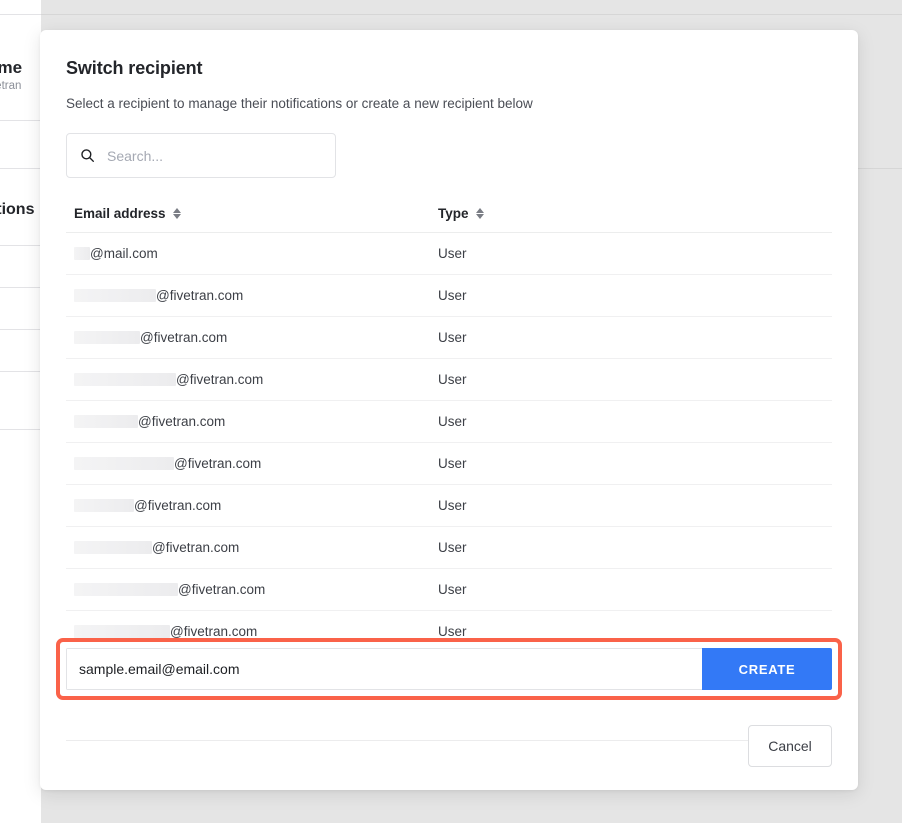 The height and width of the screenshot is (823, 902). I want to click on cell-email-address: @mail.com, so click(252, 253).